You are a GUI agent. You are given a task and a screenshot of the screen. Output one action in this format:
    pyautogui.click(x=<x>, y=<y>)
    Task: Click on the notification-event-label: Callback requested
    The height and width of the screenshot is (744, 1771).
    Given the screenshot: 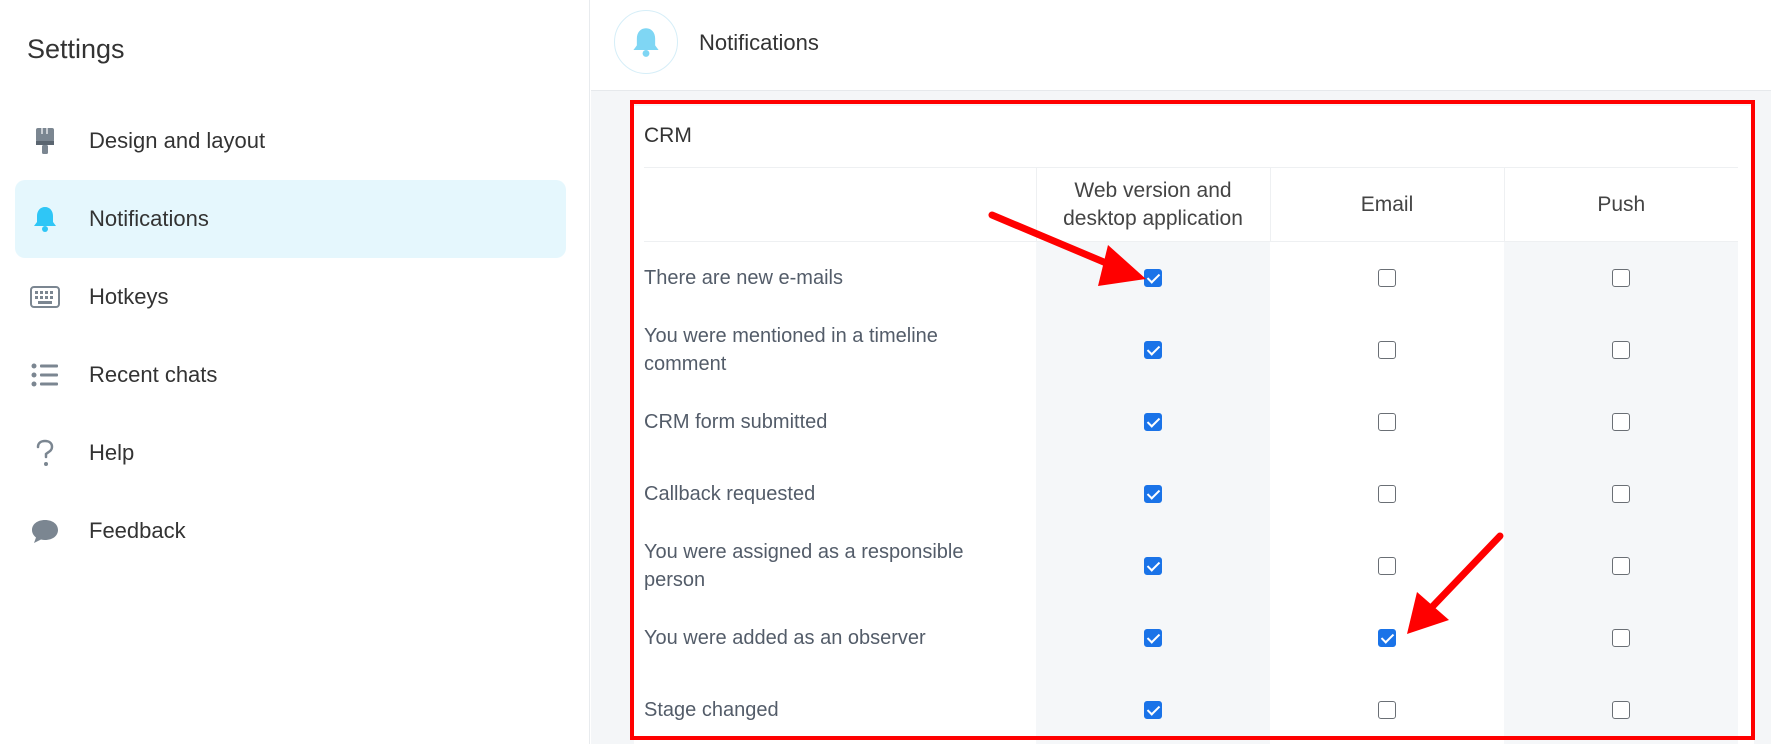 What is the action you would take?
    pyautogui.click(x=730, y=493)
    